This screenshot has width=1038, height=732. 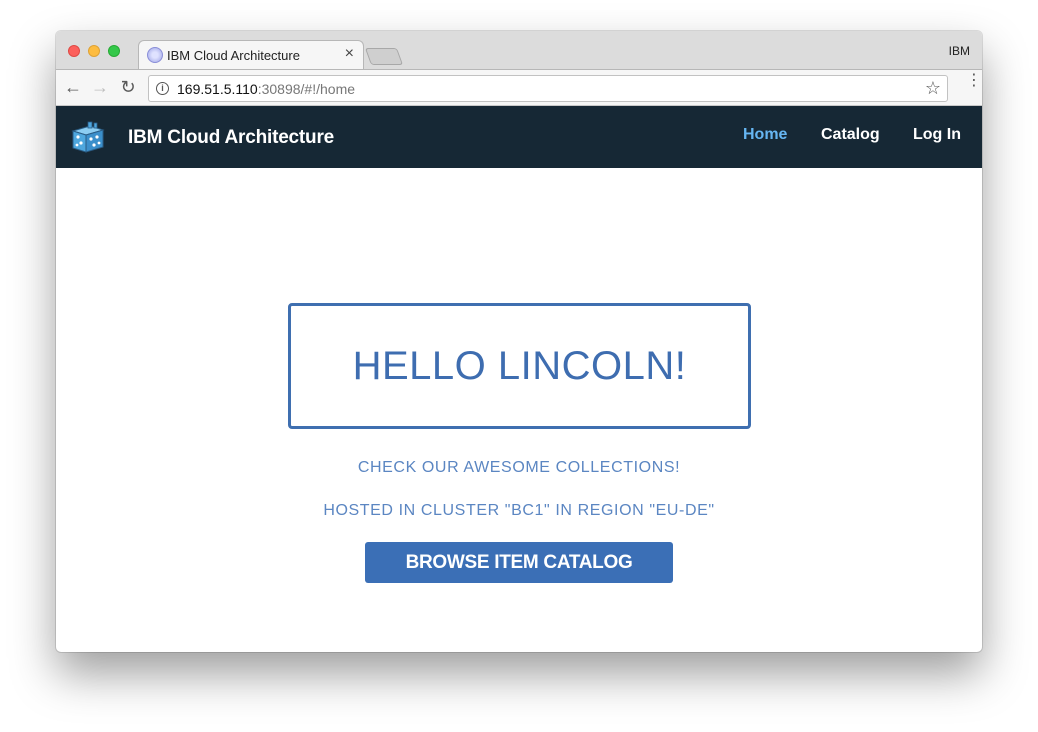 I want to click on browse-catalog-button: BROWSE ITEM CATALOG, so click(x=519, y=562).